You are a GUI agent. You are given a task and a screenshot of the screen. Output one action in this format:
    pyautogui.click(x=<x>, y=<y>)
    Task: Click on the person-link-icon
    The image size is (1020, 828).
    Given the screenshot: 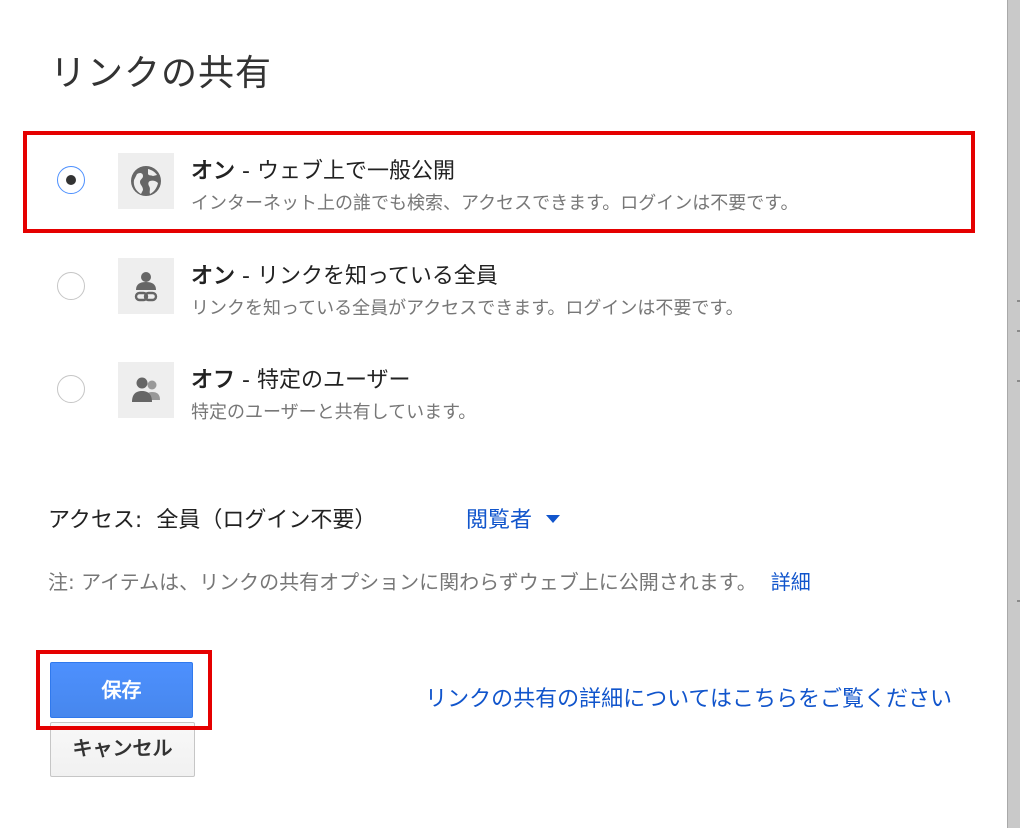 What is the action you would take?
    pyautogui.click(x=146, y=286)
    